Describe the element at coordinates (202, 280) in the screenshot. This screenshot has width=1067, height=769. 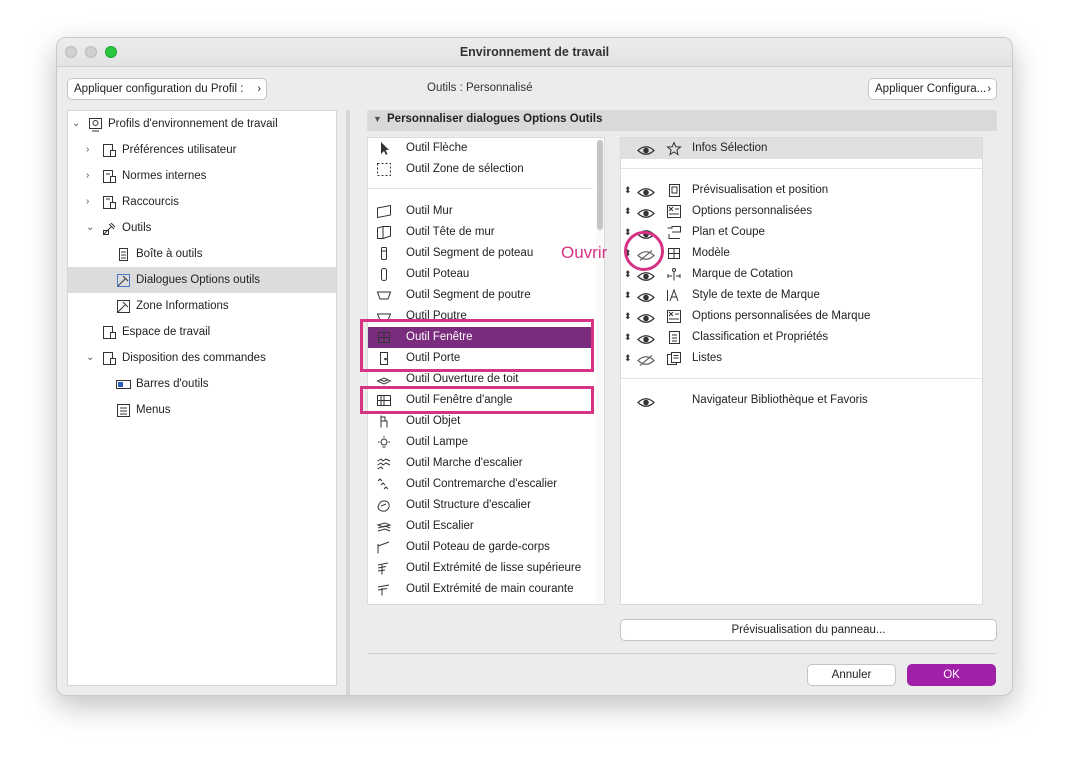
I see `tree-item: Dialogues Options outils` at that location.